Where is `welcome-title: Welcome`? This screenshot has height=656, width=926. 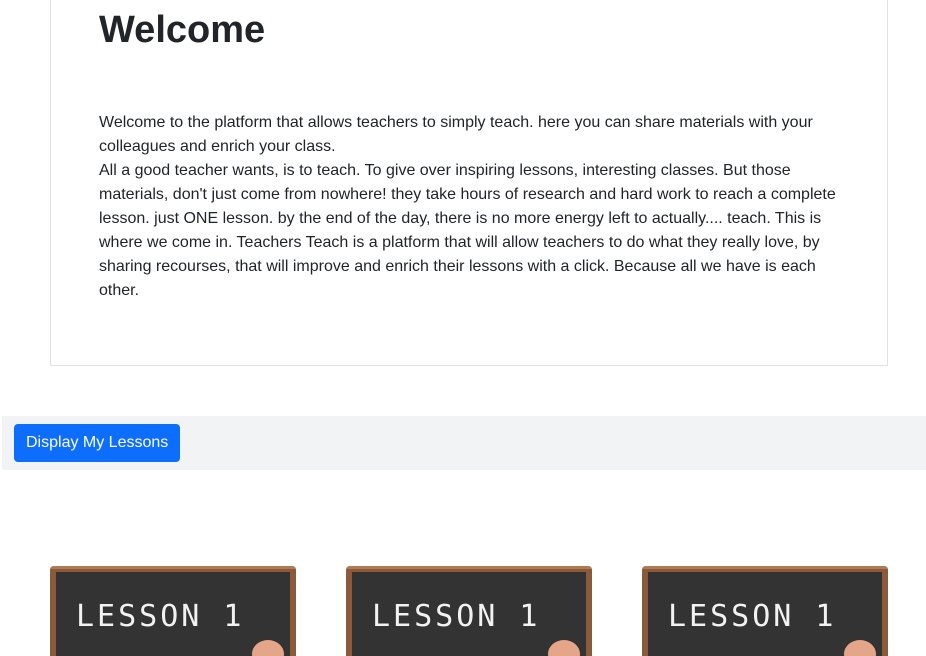
welcome-title: Welcome is located at coordinates (182, 30).